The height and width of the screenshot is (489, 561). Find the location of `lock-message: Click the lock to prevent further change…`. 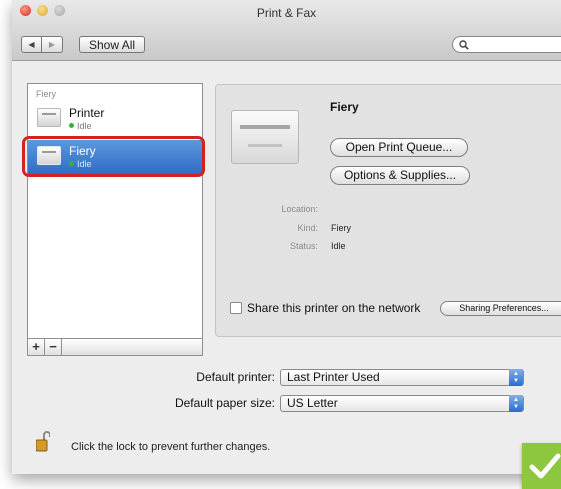

lock-message: Click the lock to prevent further change… is located at coordinates (171, 447).